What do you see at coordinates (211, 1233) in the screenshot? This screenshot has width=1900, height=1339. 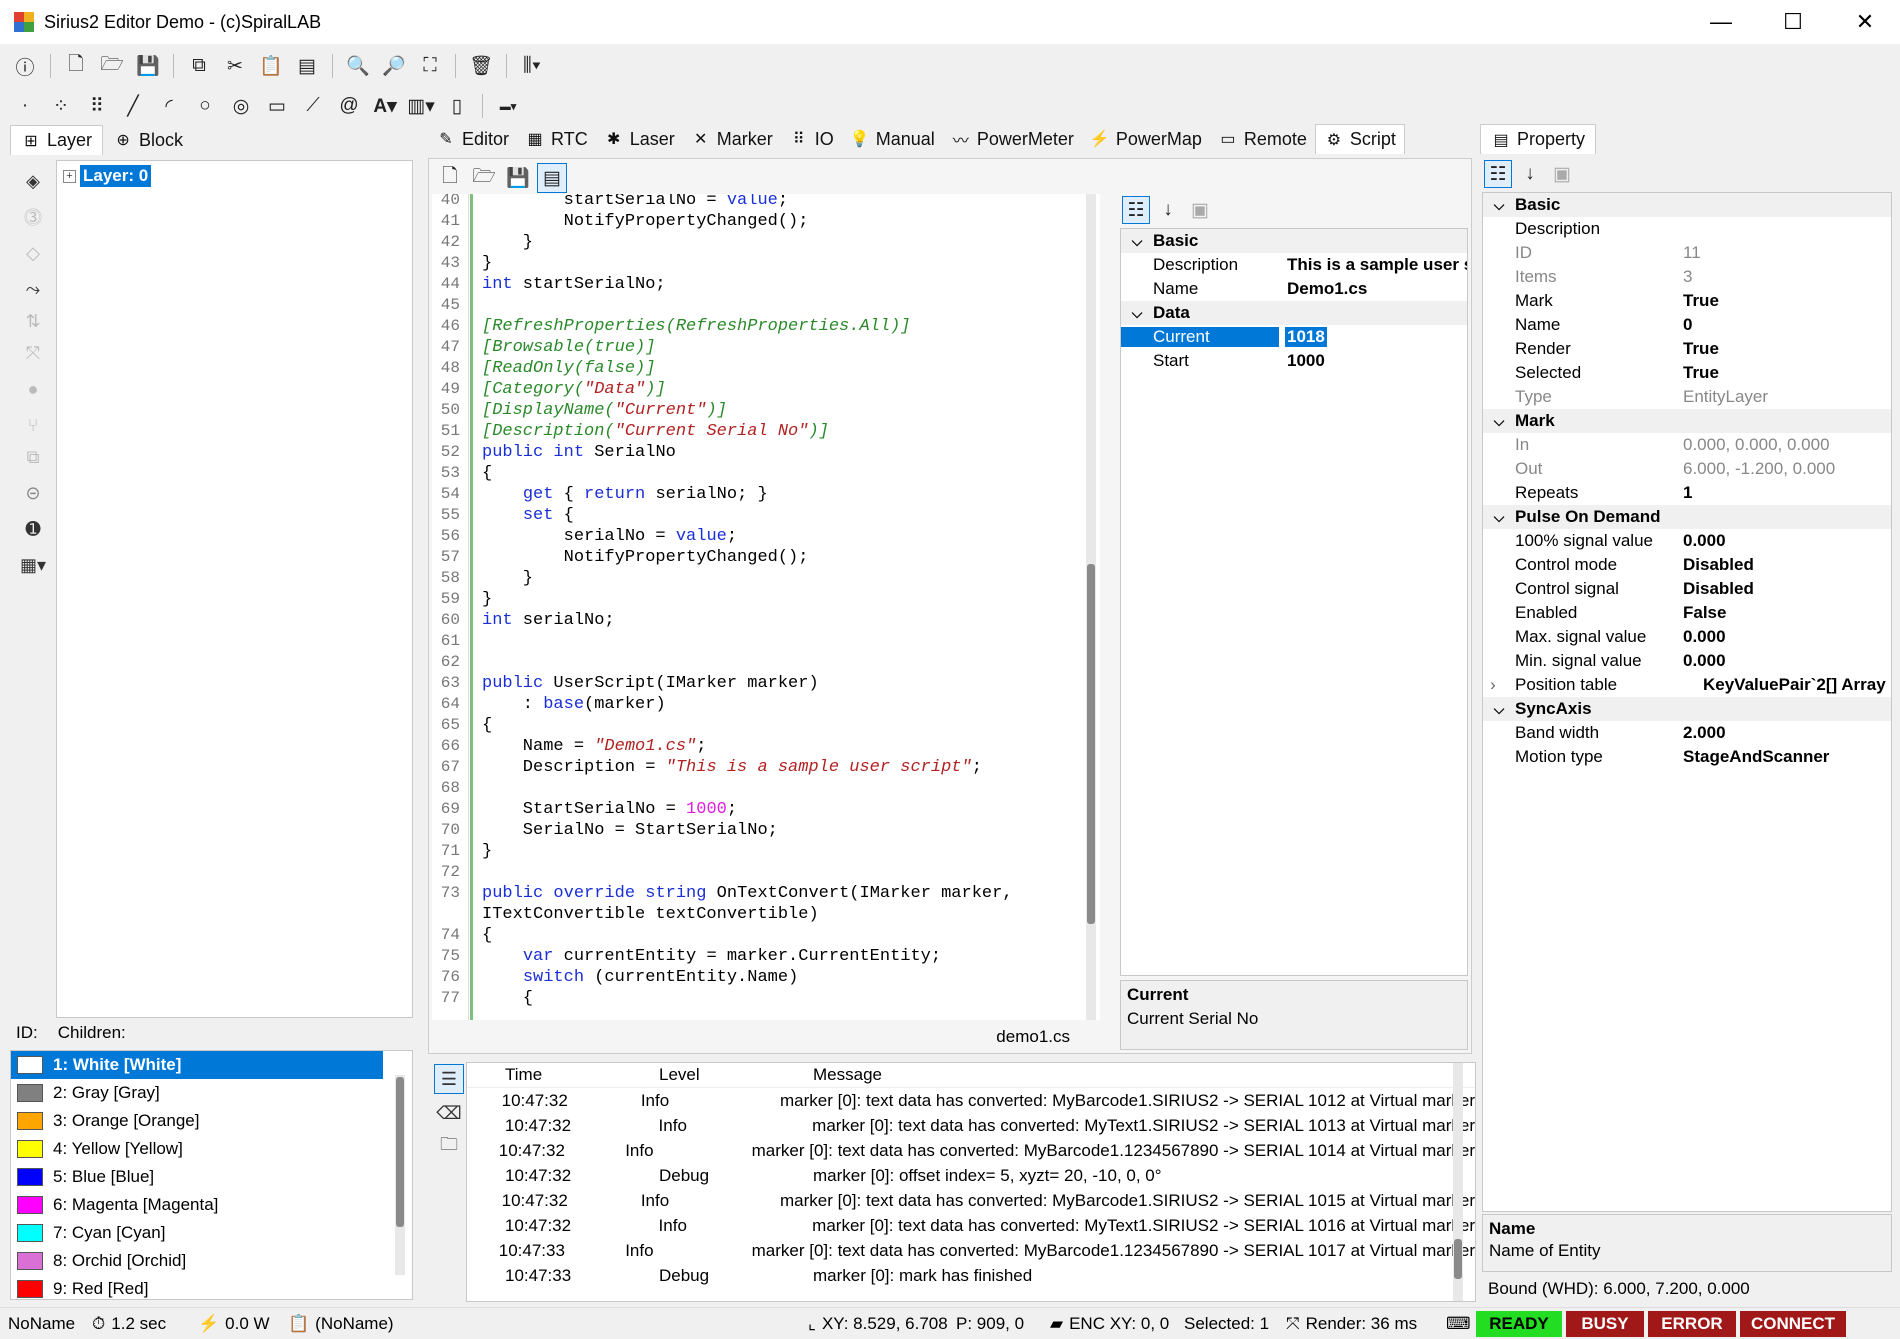 I see `color-list-item: 7: Cyan [Cyan]` at bounding box center [211, 1233].